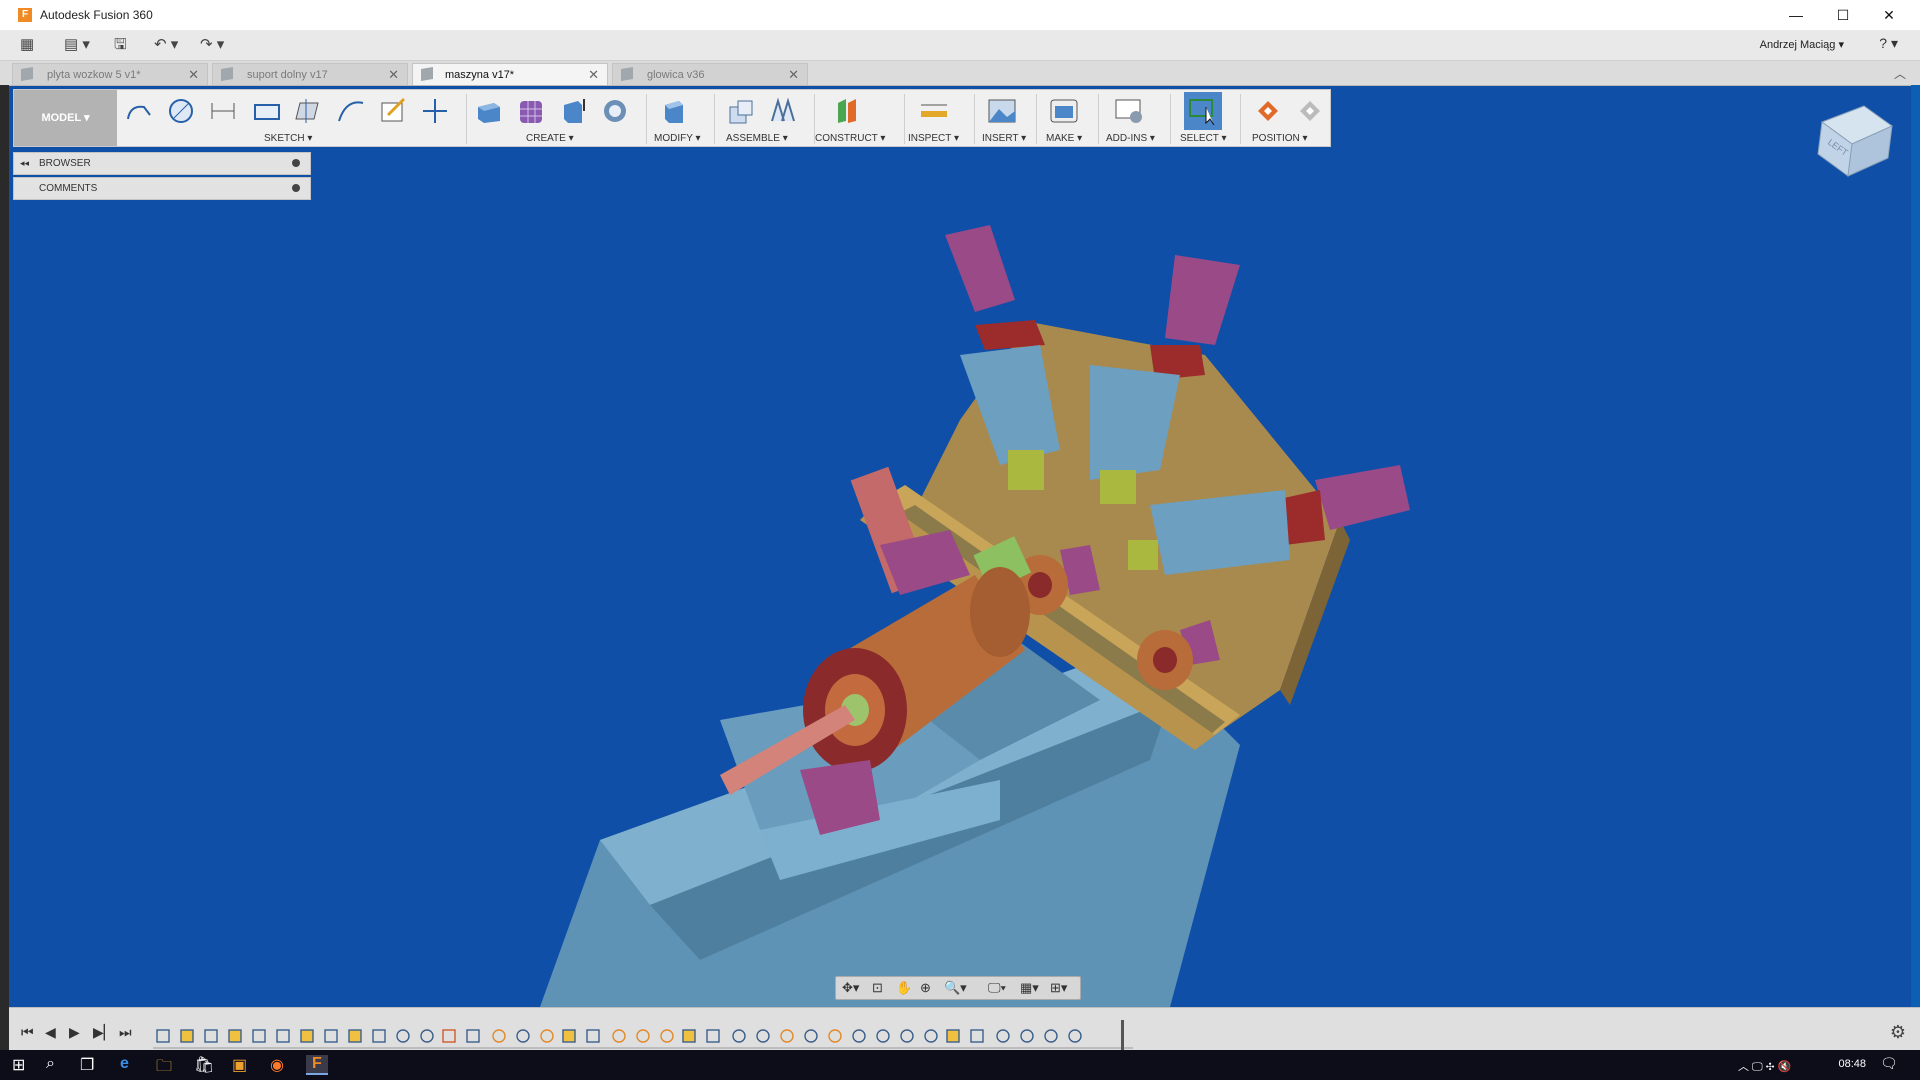  I want to click on create-sketch-line-icon, so click(139, 111).